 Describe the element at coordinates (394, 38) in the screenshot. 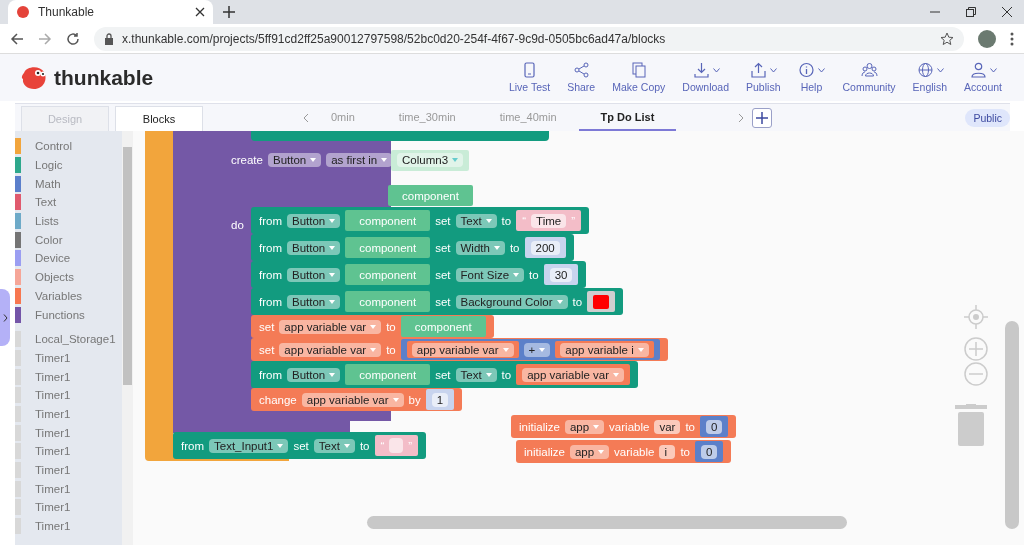

I see `url-text: x.thunkable.com/projects/5ff91cd2ff25a90012797598/52bc0d20-254f-4f67-9c9d-0505bc6ad47a/blocks` at that location.